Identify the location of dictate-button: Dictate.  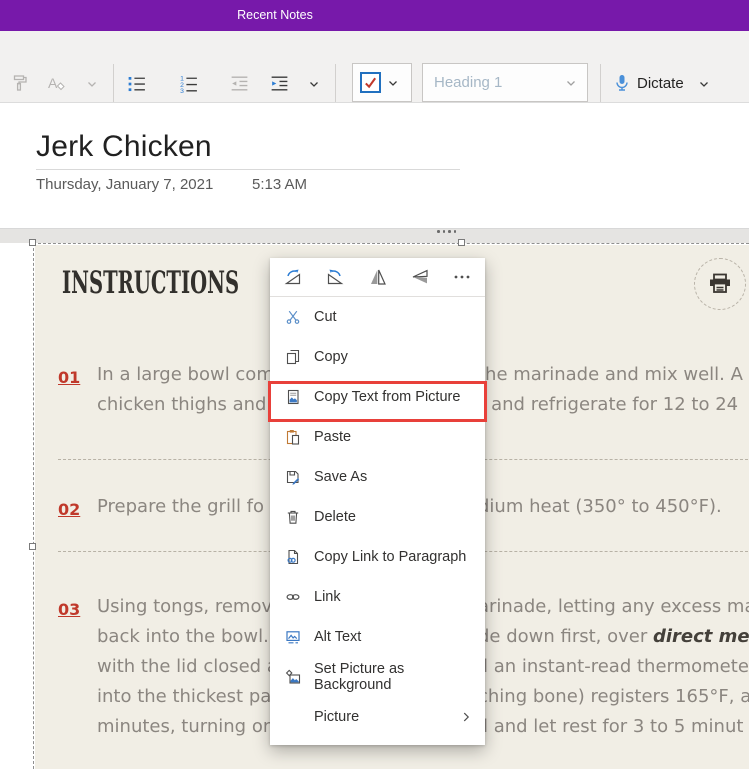
(660, 83).